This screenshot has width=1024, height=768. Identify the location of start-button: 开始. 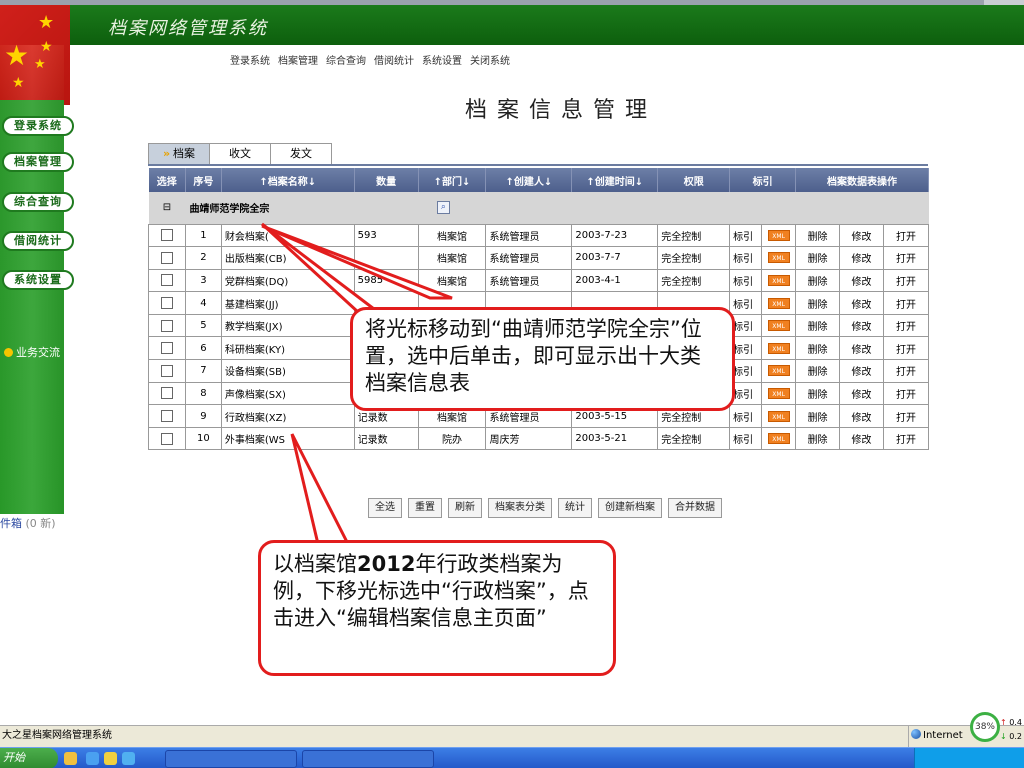
(29, 758).